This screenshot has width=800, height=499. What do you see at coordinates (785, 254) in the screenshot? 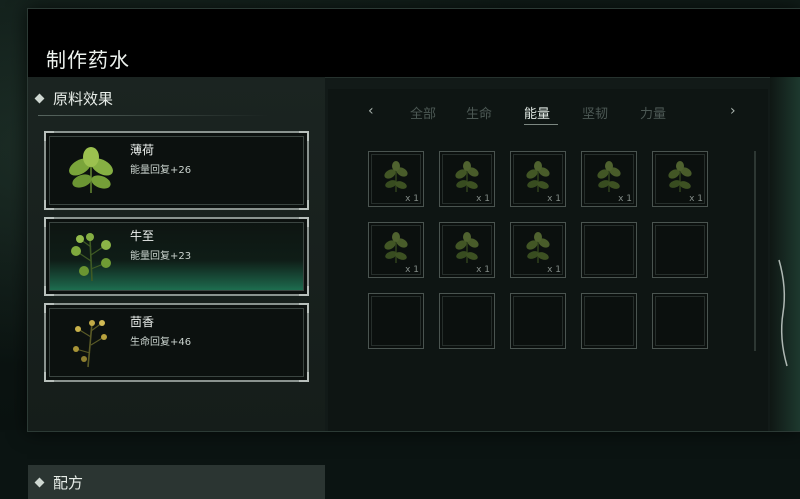
I see `side-decoration` at bounding box center [785, 254].